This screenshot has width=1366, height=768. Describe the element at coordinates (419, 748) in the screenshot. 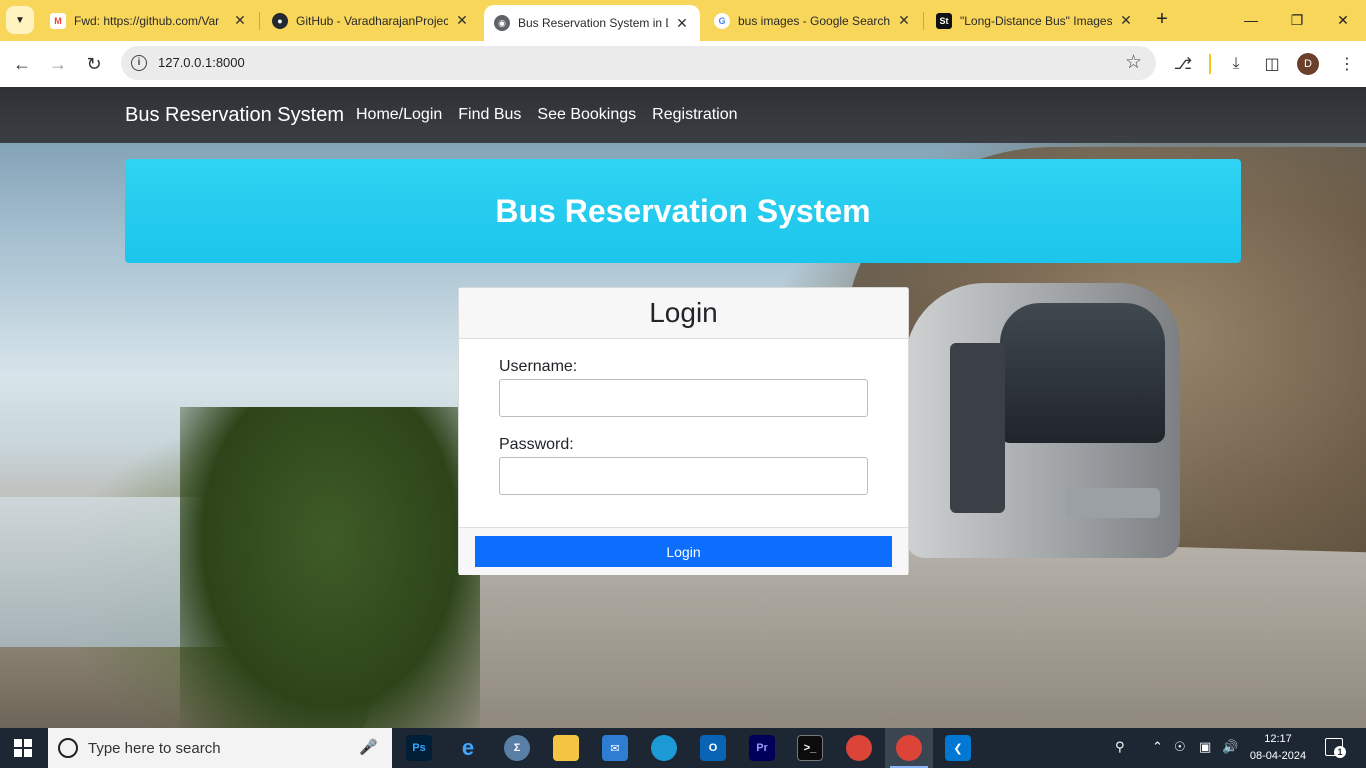

I see `photoshop-icon: Ps` at that location.